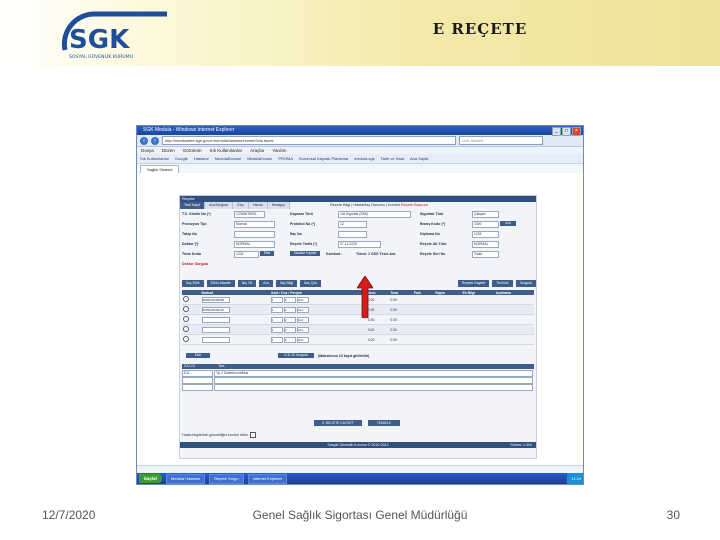 The image size is (720, 540). Describe the element at coordinates (215, 299) in the screenshot. I see `barkod-field: 8699522095656` at that location.